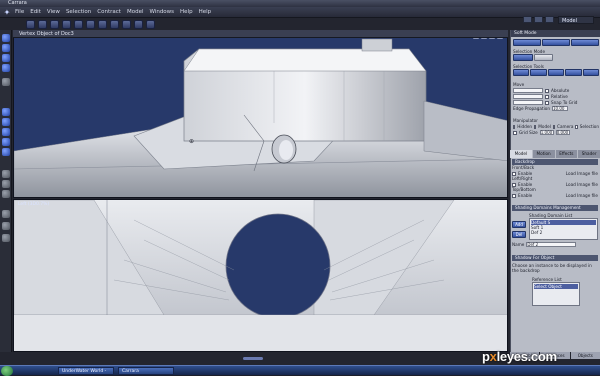 The height and width of the screenshot is (376, 600). What do you see at coordinates (6, 38) in the screenshot?
I see `select-icon` at bounding box center [6, 38].